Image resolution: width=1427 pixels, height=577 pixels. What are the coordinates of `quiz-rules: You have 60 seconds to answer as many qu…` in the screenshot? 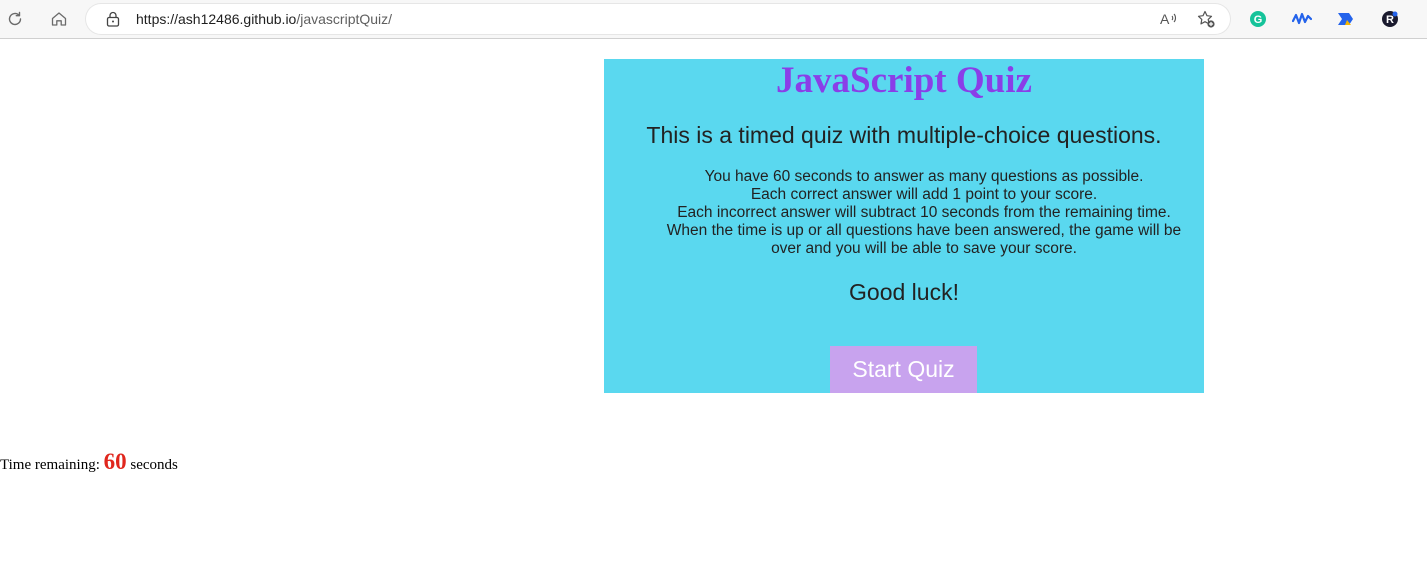 It's located at (924, 213).